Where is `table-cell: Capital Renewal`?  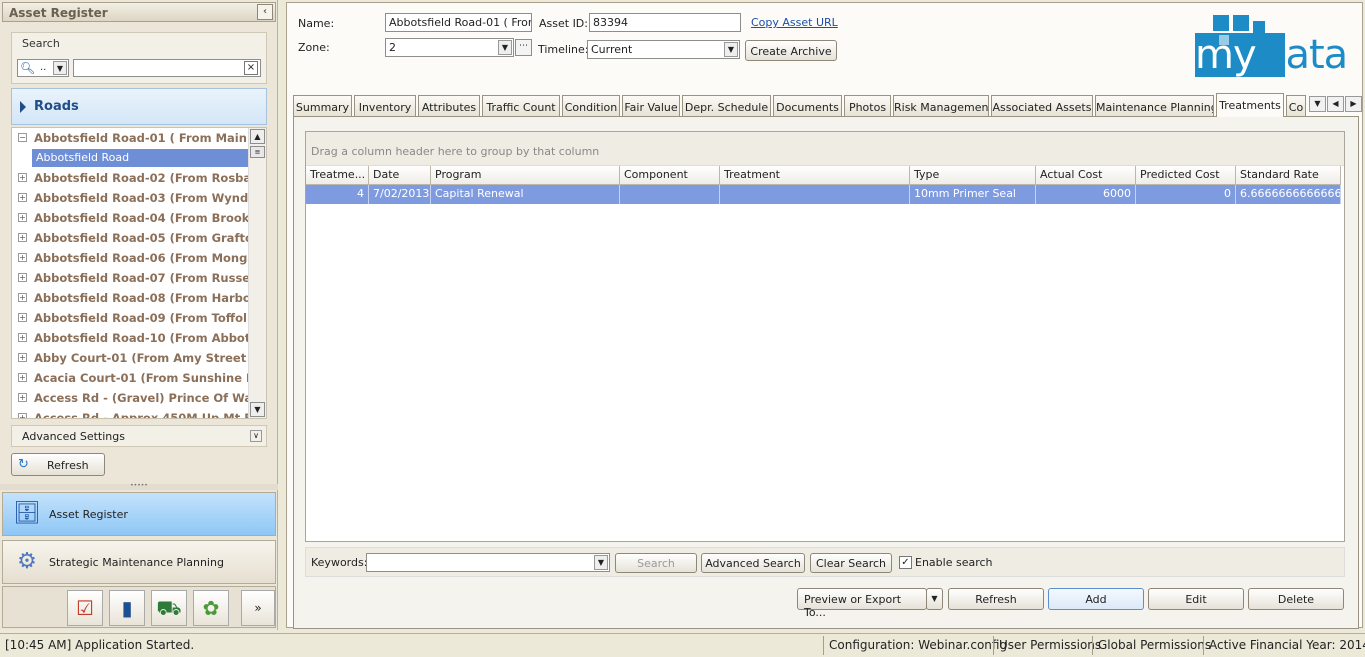
table-cell: Capital Renewal is located at coordinates (525, 194).